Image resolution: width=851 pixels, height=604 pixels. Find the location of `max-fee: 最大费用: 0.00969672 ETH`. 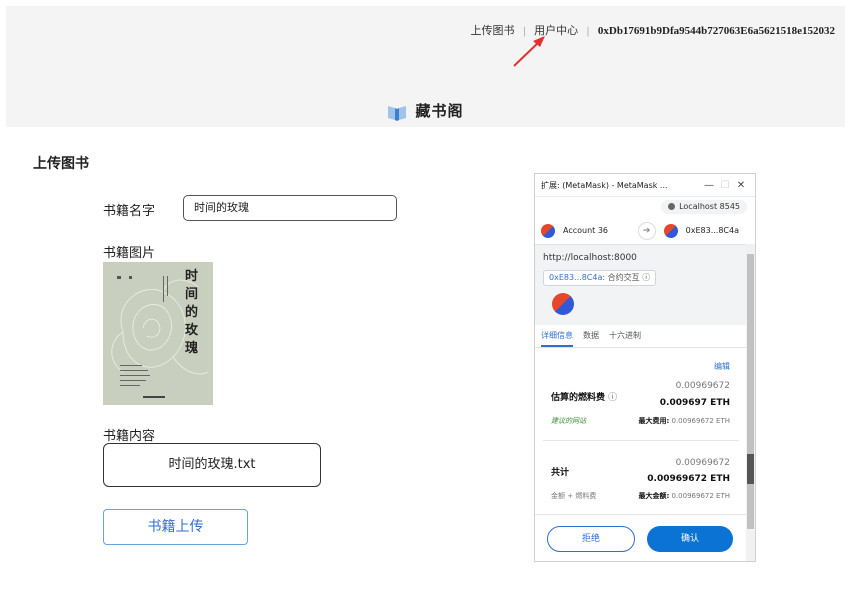

max-fee: 最大费用: 0.00969672 ETH is located at coordinates (684, 421).